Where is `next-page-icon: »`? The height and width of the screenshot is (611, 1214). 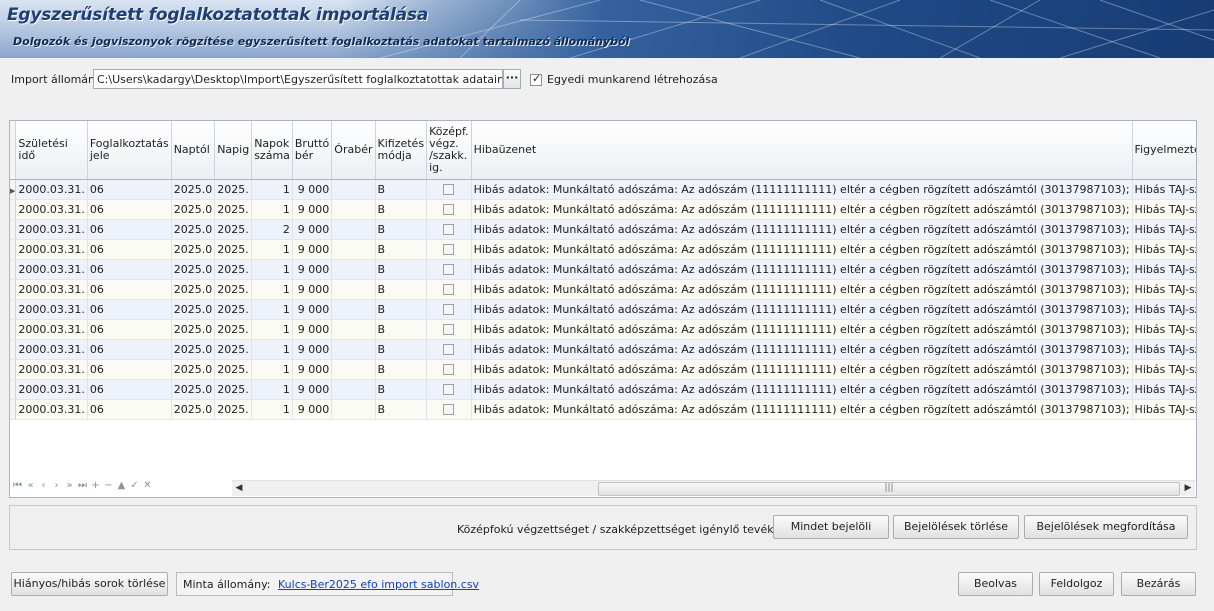 next-page-icon: » is located at coordinates (69, 485).